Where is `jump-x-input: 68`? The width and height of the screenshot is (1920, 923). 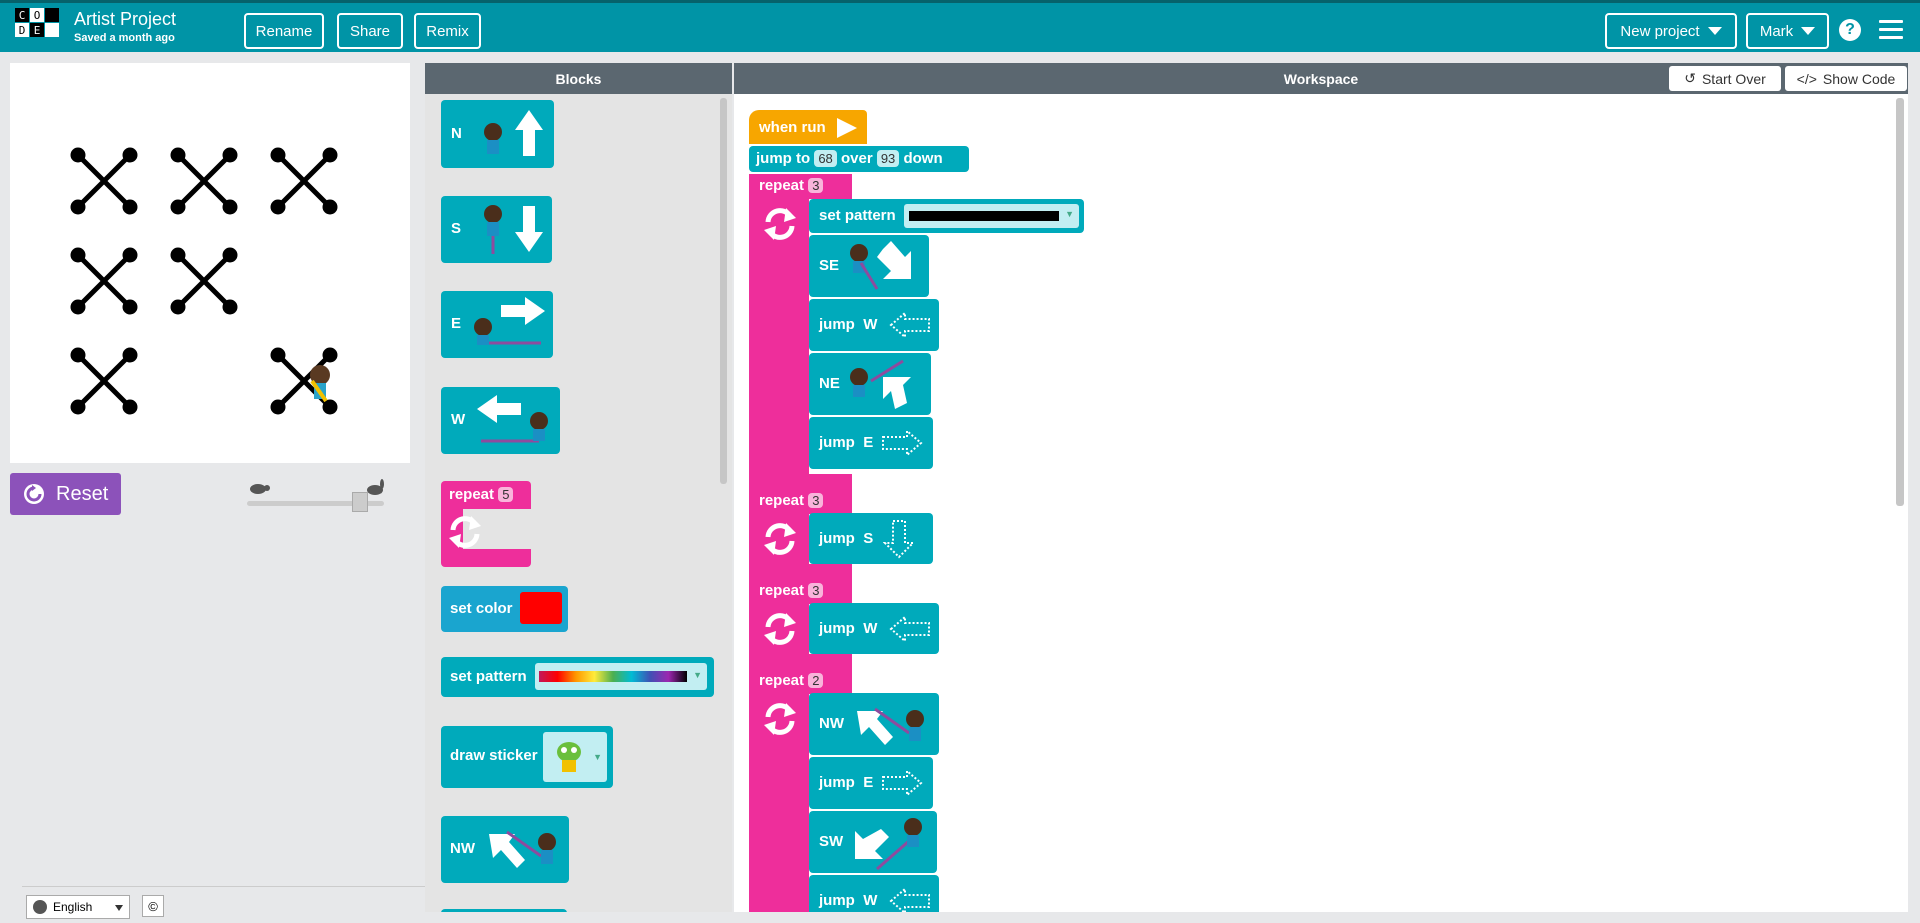
jump-x-input: 68 is located at coordinates (825, 158).